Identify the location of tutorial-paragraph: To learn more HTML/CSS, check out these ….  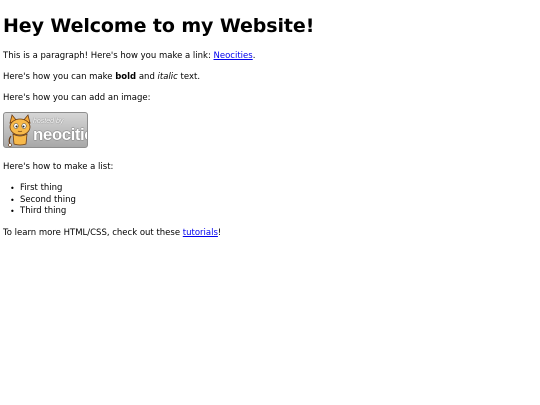
(270, 233).